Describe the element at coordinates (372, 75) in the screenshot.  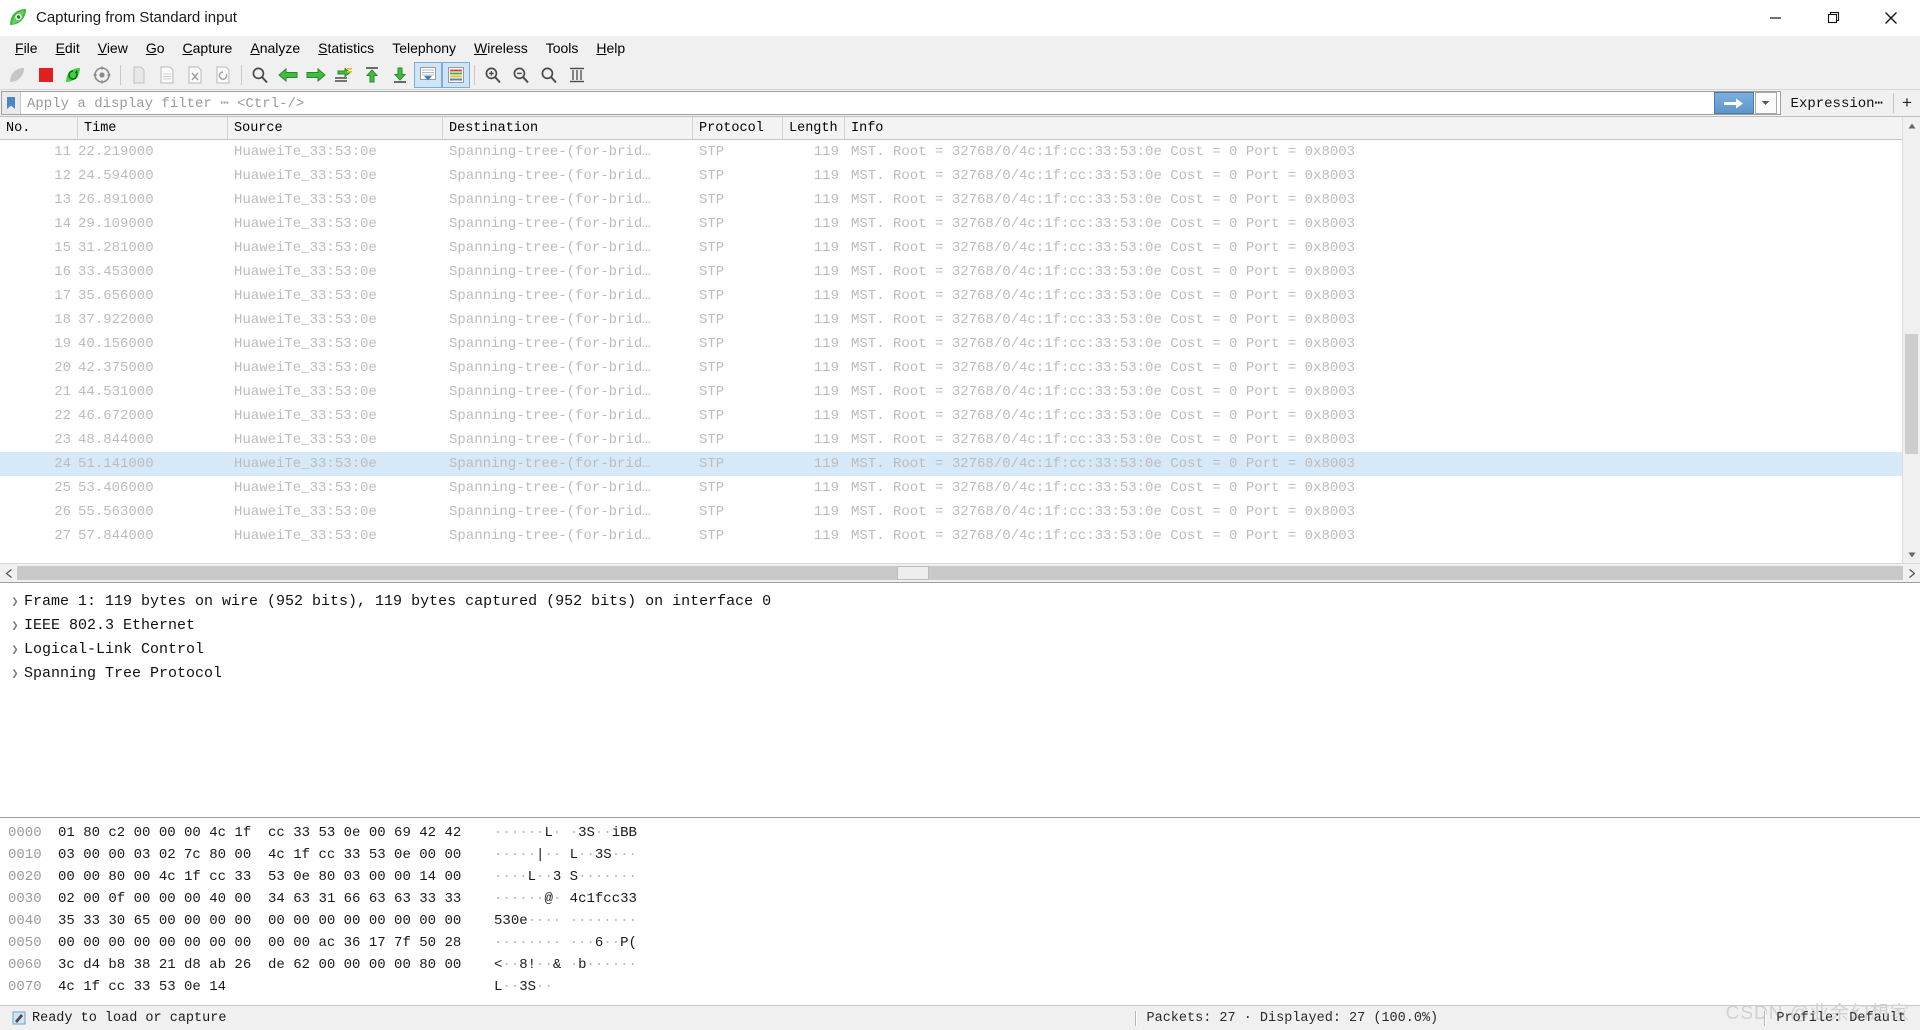
I see `go-to-first-packet-icon` at that location.